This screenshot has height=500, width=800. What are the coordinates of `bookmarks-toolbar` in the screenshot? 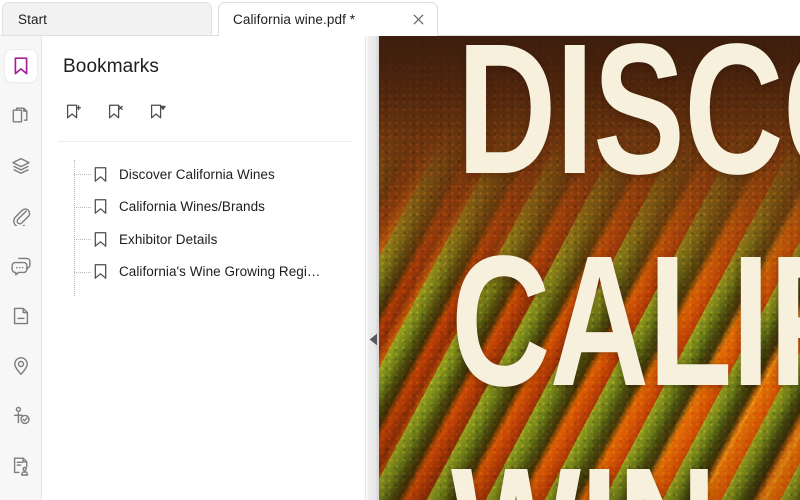 It's located at (116, 112).